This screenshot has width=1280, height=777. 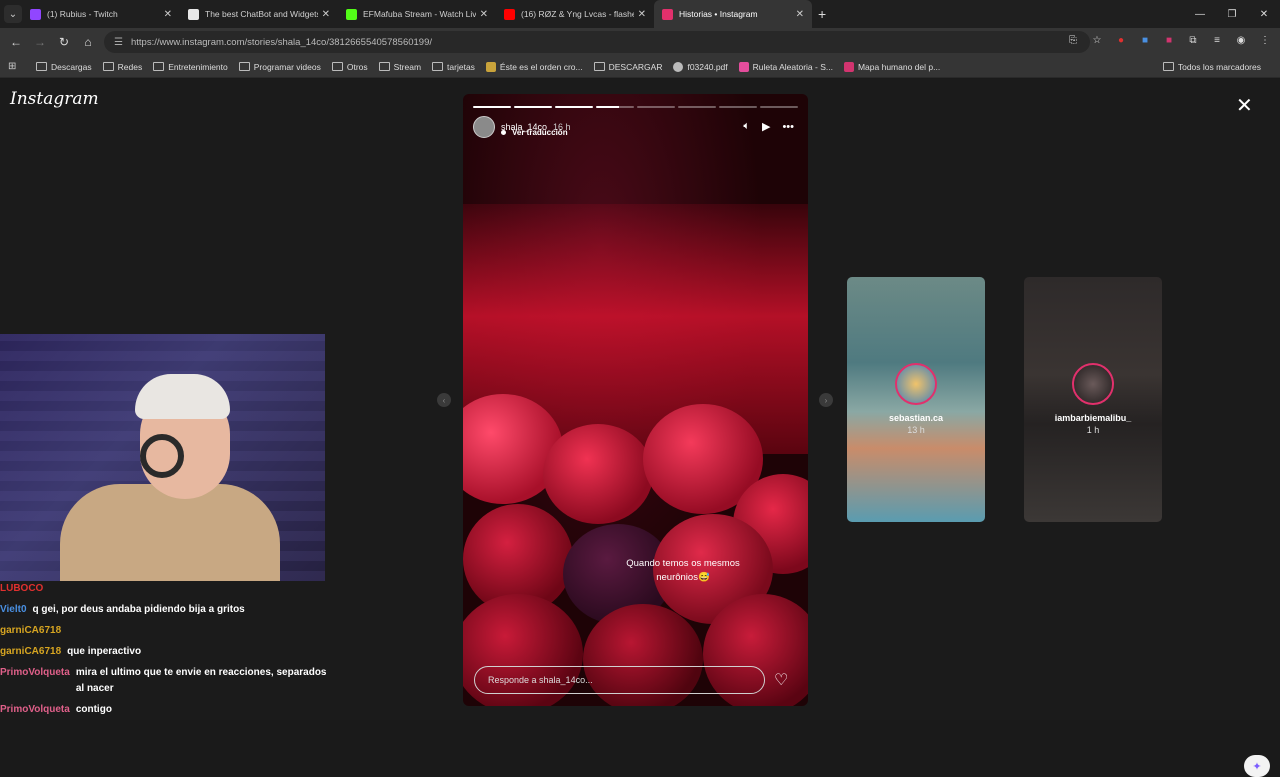 I want to click on bookmark-folder: Stream, so click(x=400, y=66).